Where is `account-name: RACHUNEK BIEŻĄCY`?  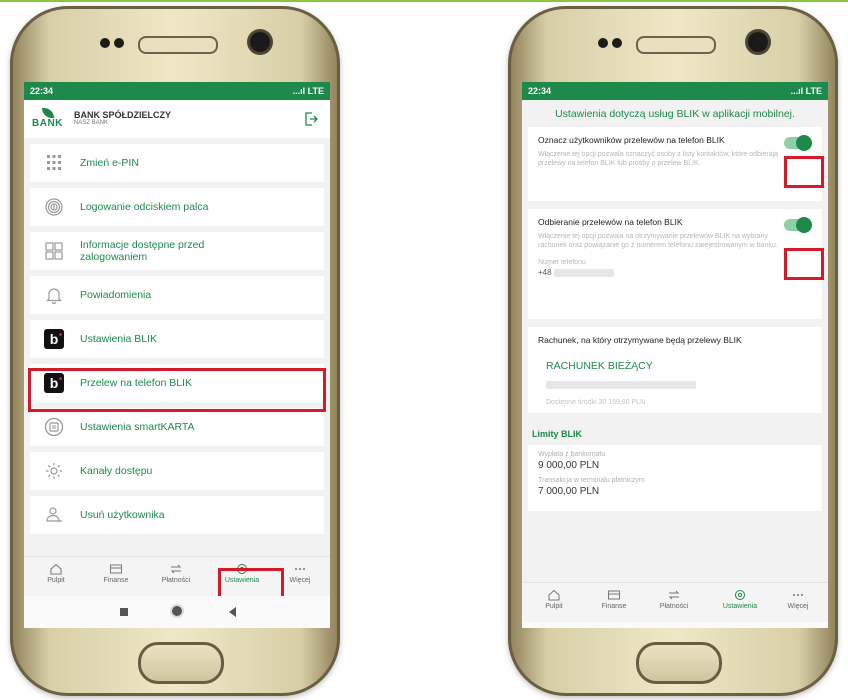
account-name: RACHUNEK BIEŻĄCY is located at coordinates (679, 366).